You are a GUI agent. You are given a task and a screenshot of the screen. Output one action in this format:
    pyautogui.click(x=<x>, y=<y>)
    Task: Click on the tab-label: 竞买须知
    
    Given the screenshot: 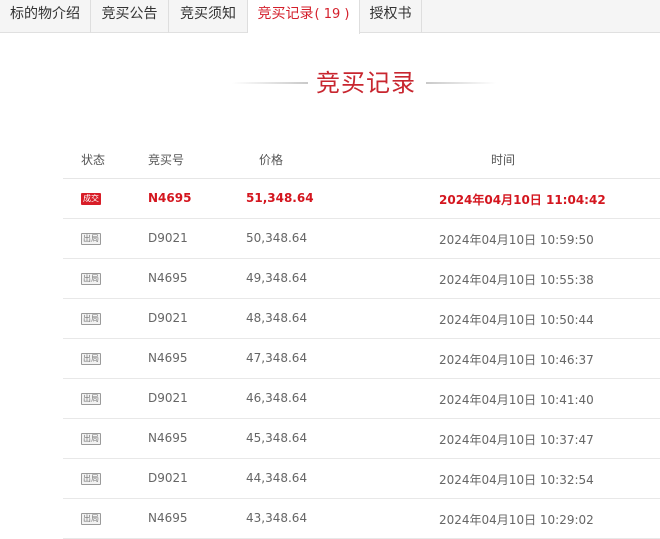 What is the action you would take?
    pyautogui.click(x=208, y=14)
    